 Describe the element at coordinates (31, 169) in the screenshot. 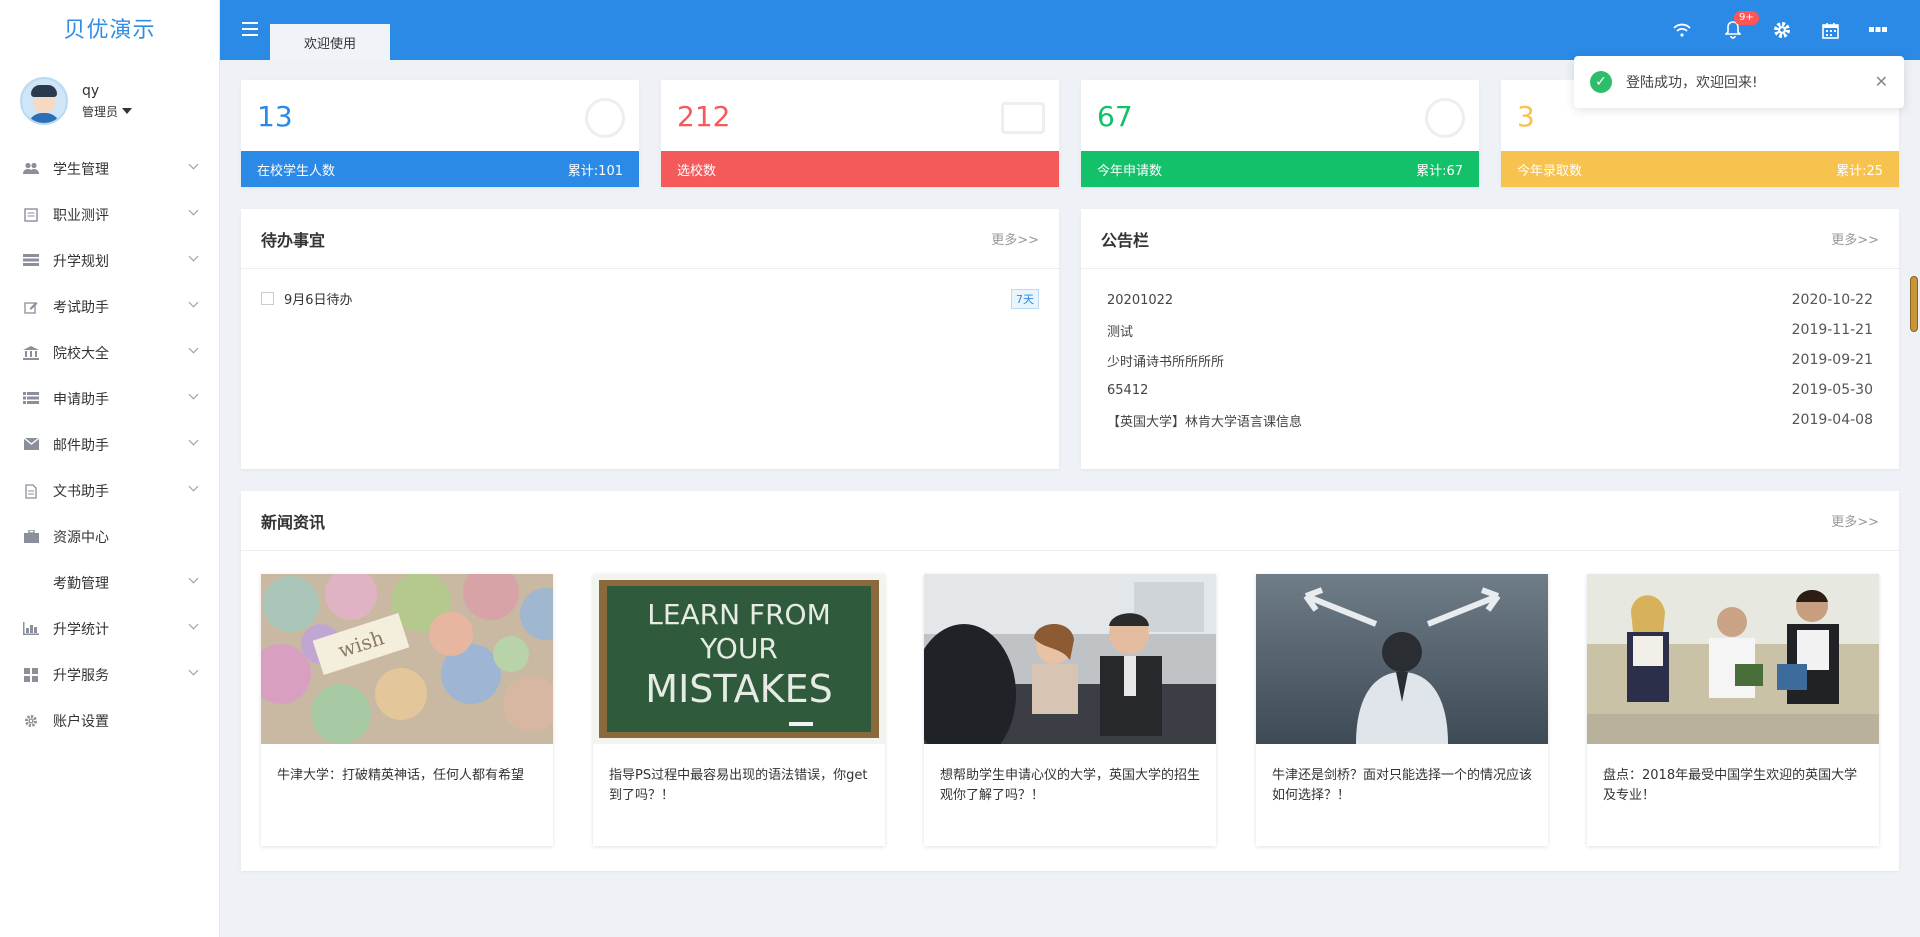

I see `users-icon` at that location.